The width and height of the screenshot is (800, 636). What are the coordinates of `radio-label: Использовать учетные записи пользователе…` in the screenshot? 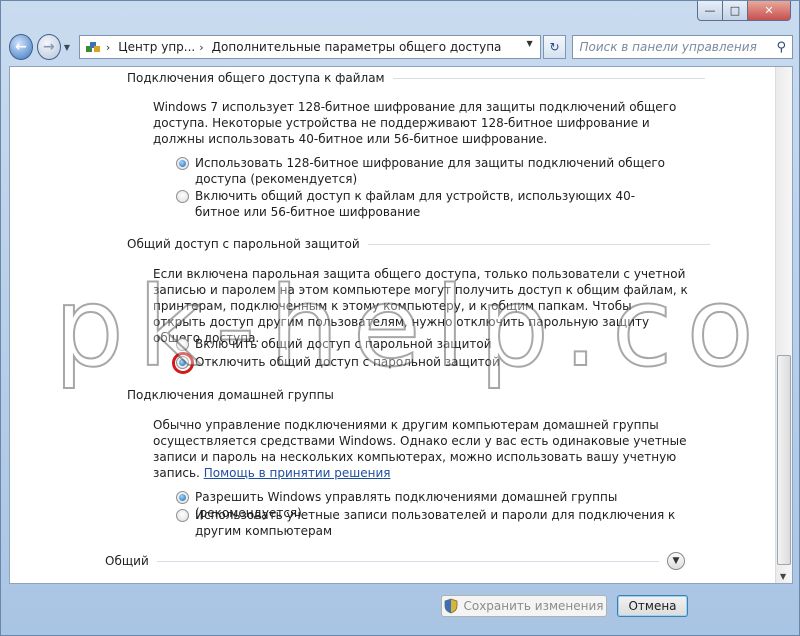 It's located at (435, 523).